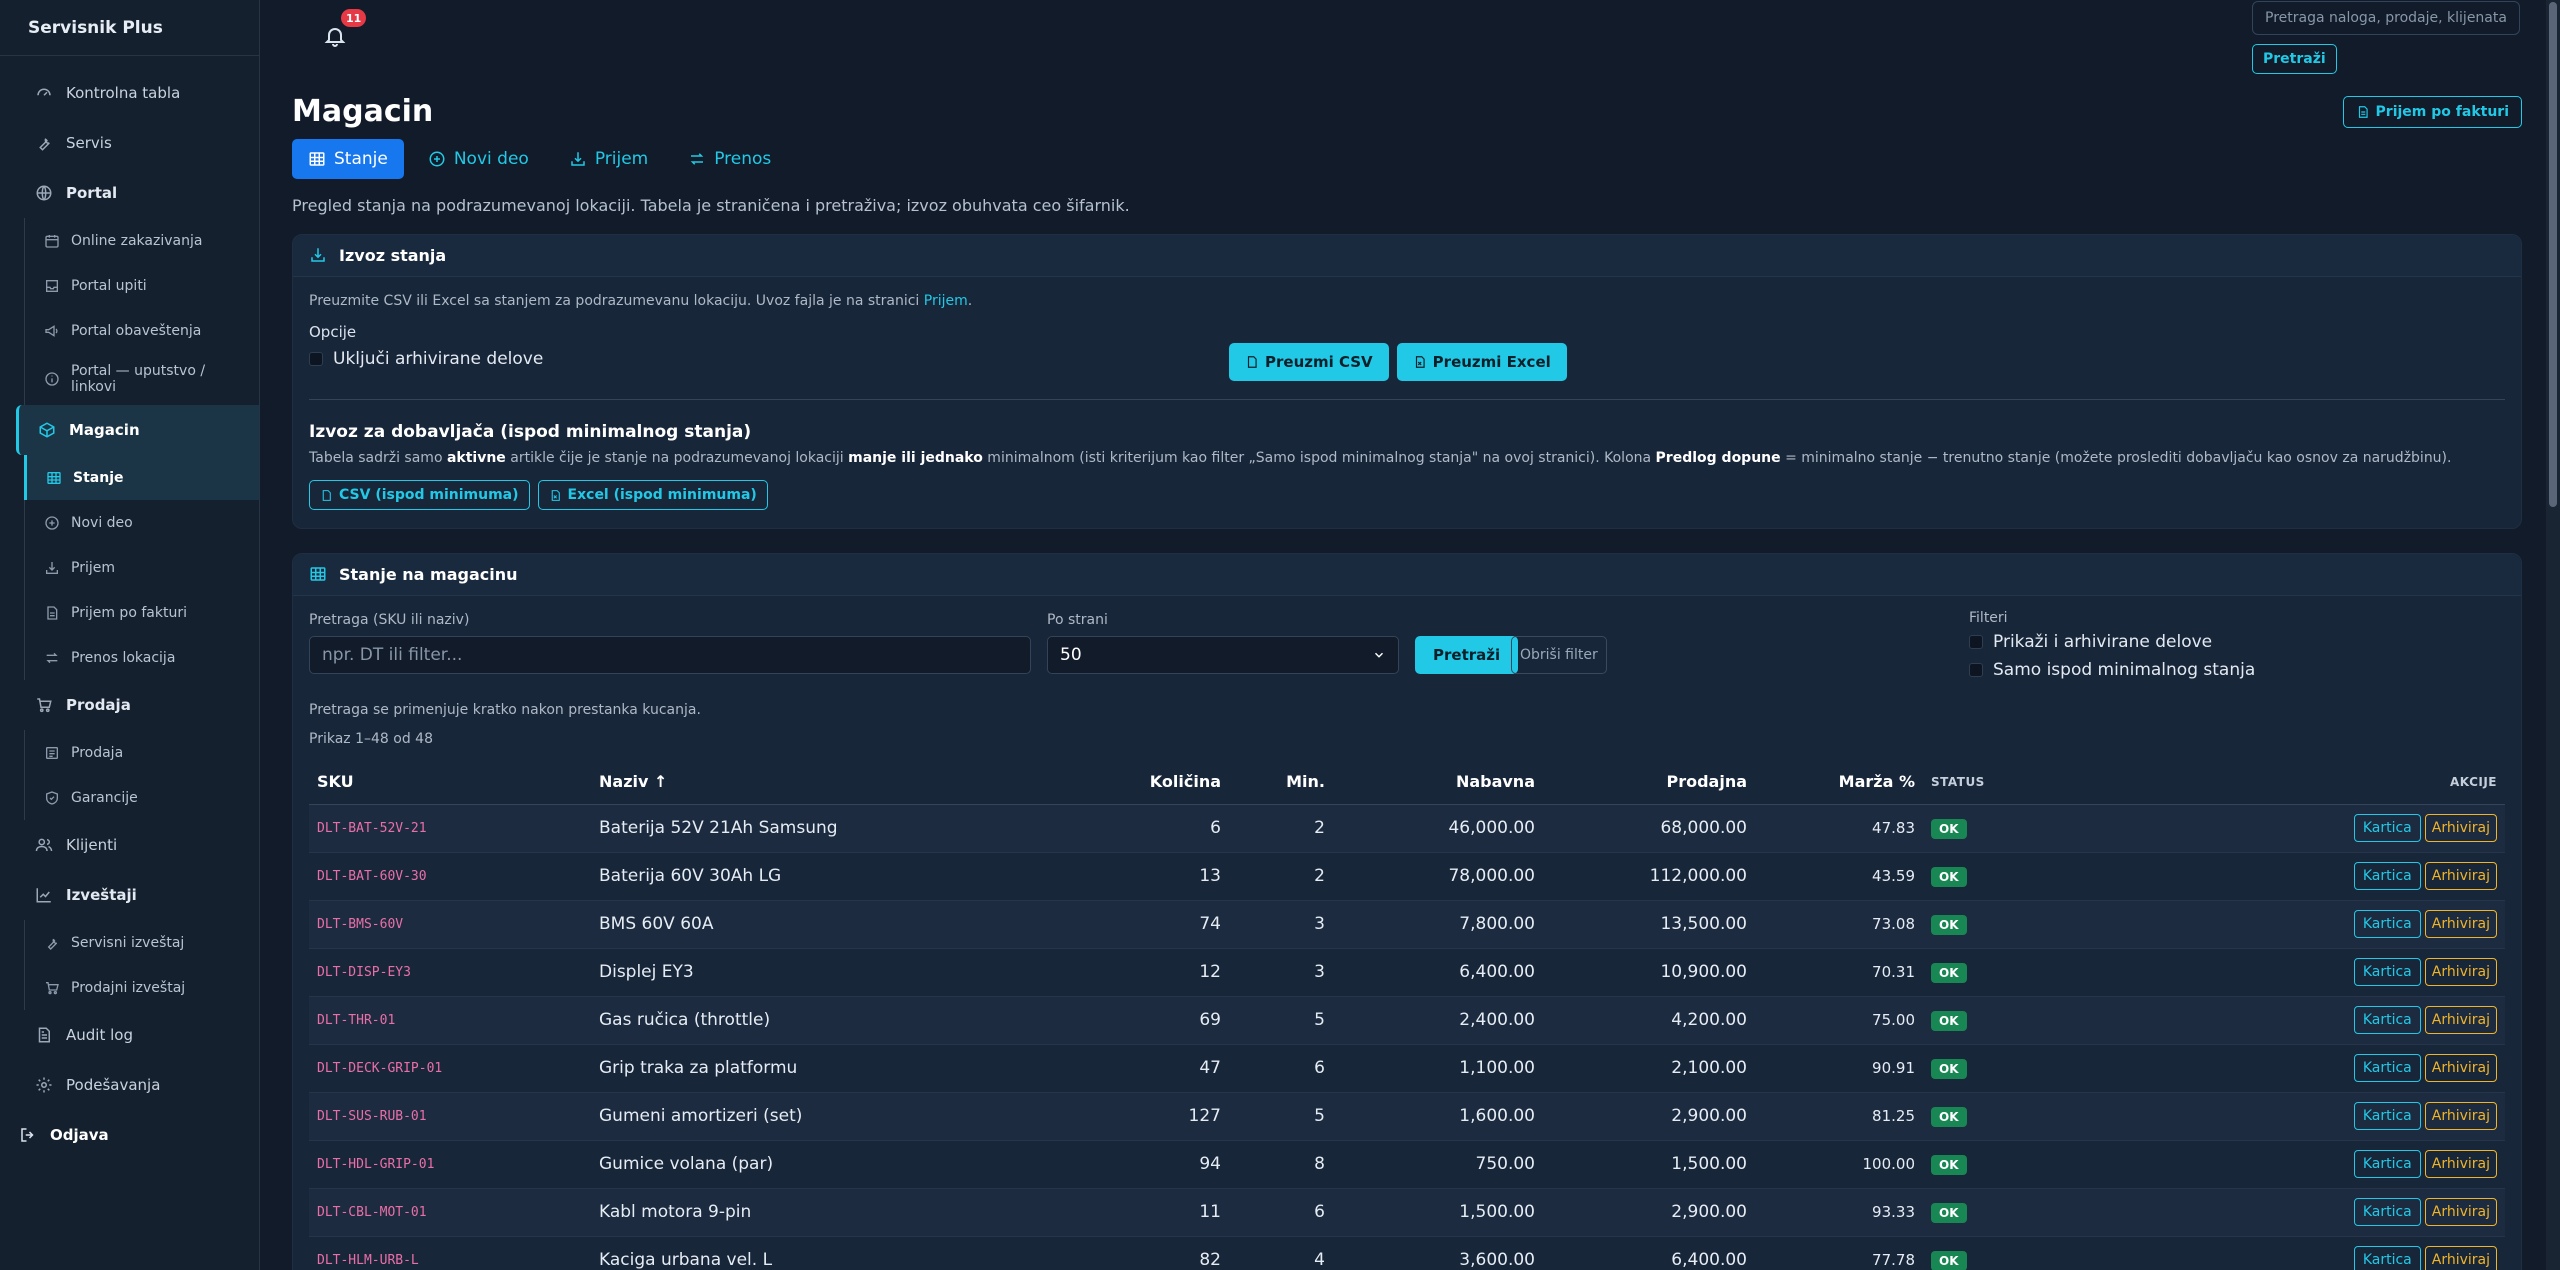  Describe the element at coordinates (129, 28) in the screenshot. I see `brand-logo: Servisnik Plus` at that location.